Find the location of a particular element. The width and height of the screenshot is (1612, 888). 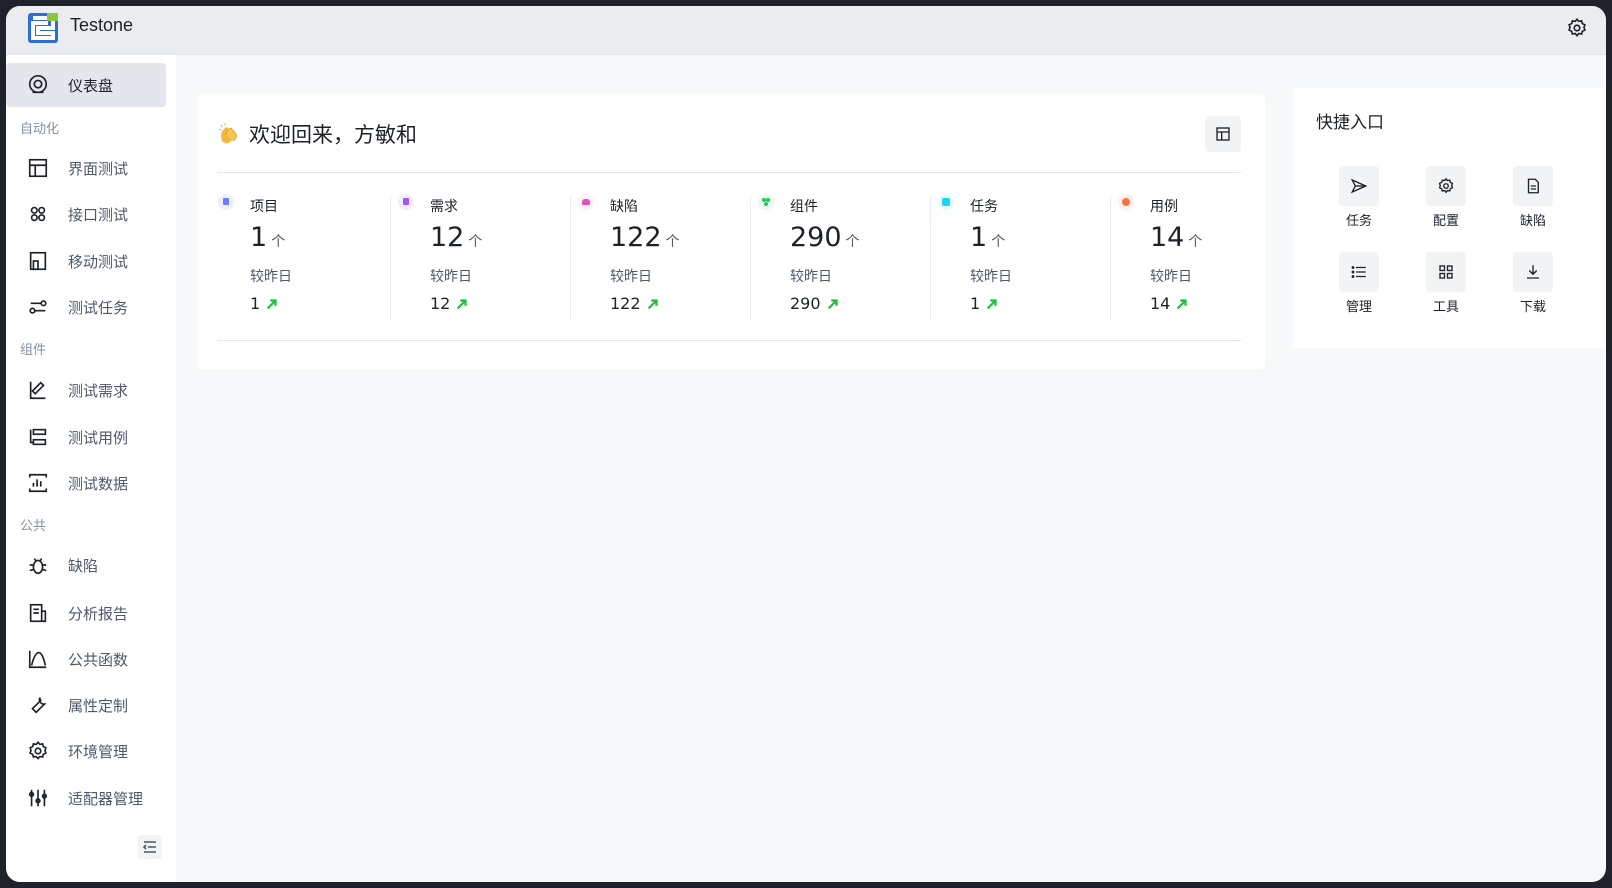

file-icon is located at coordinates (1533, 186).